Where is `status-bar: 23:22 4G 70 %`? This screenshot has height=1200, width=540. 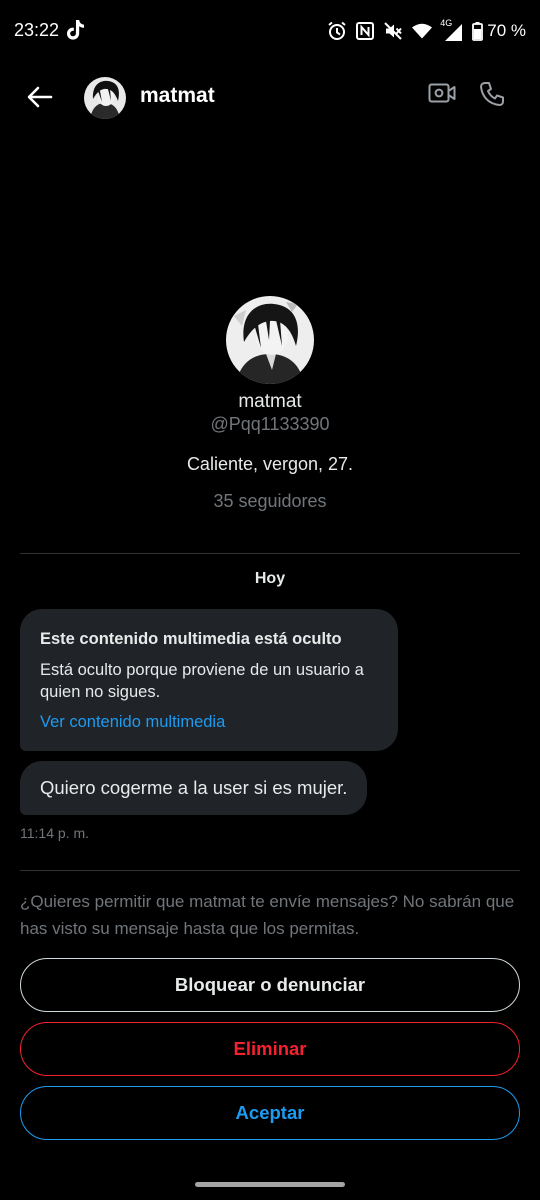
status-bar: 23:22 4G 70 % is located at coordinates (270, 32).